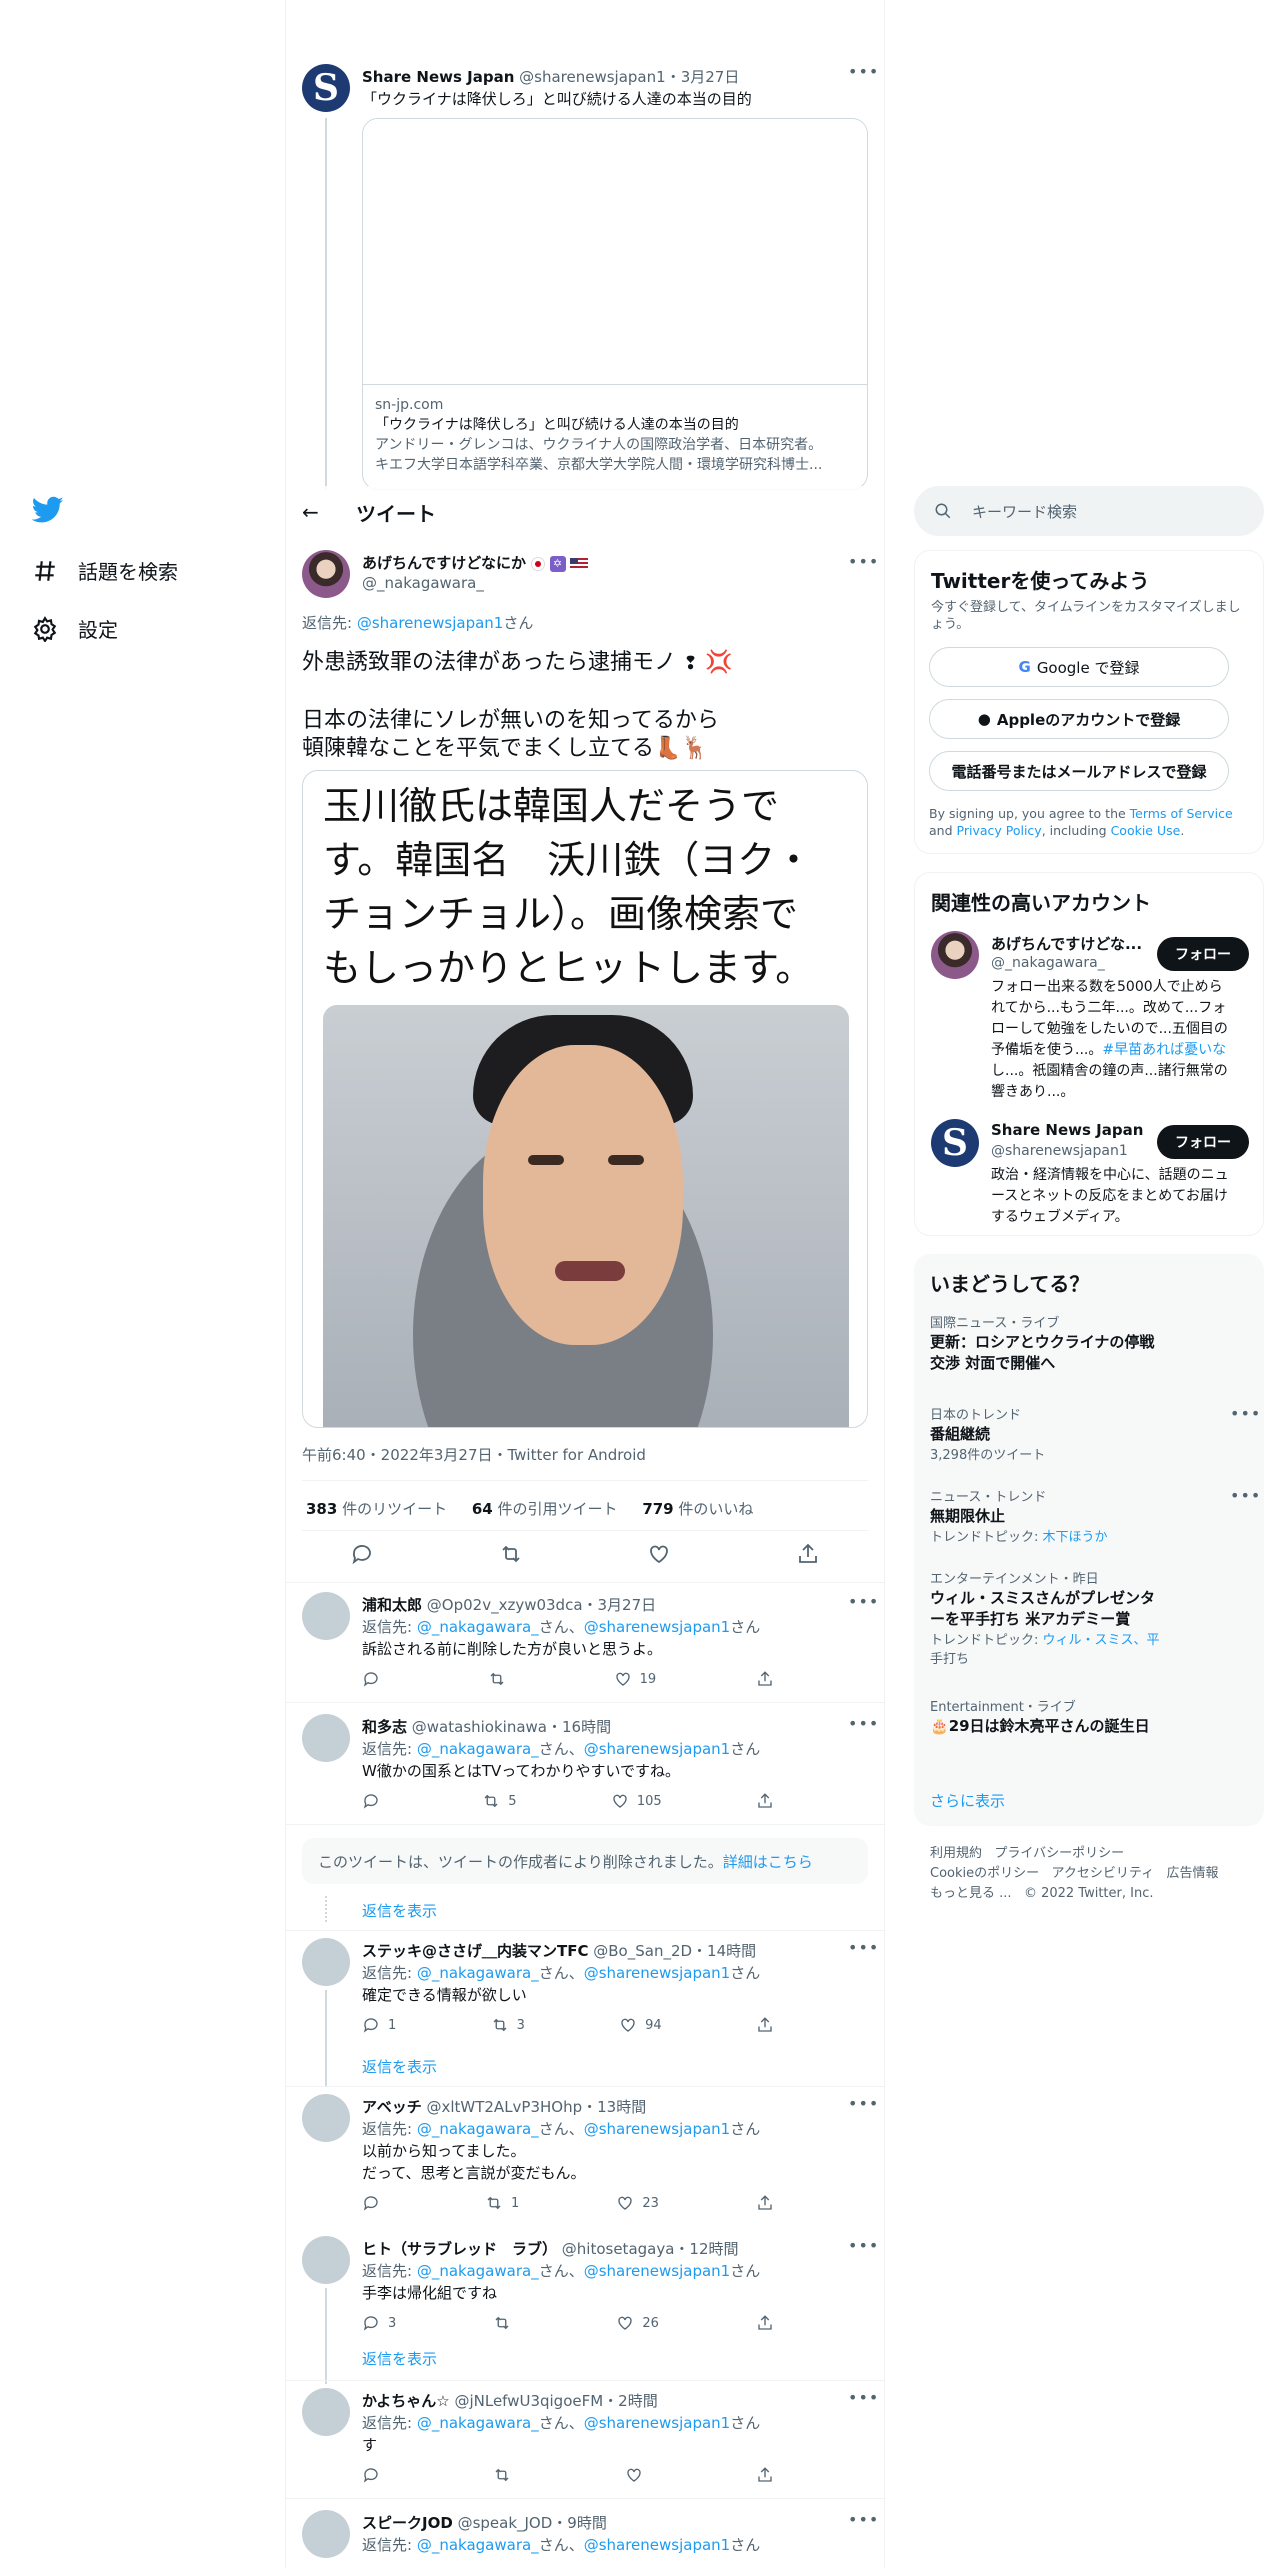 Image resolution: width=1284 pixels, height=2568 pixels. What do you see at coordinates (1059, 1853) in the screenshot?
I see `footer-link: プライバシーポリシー` at bounding box center [1059, 1853].